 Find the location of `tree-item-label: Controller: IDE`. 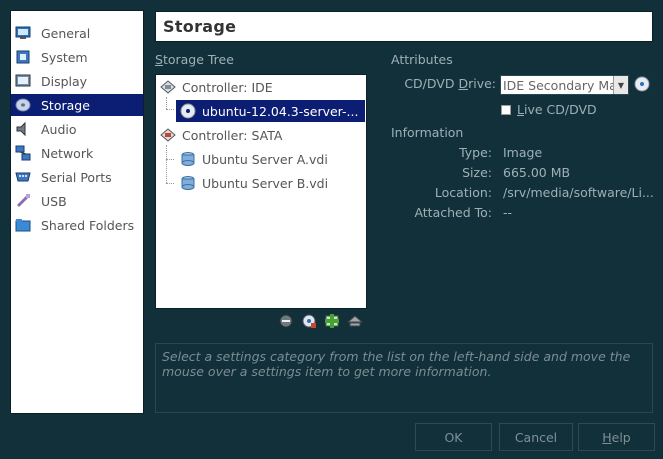

tree-item-label: Controller: IDE is located at coordinates (227, 87).